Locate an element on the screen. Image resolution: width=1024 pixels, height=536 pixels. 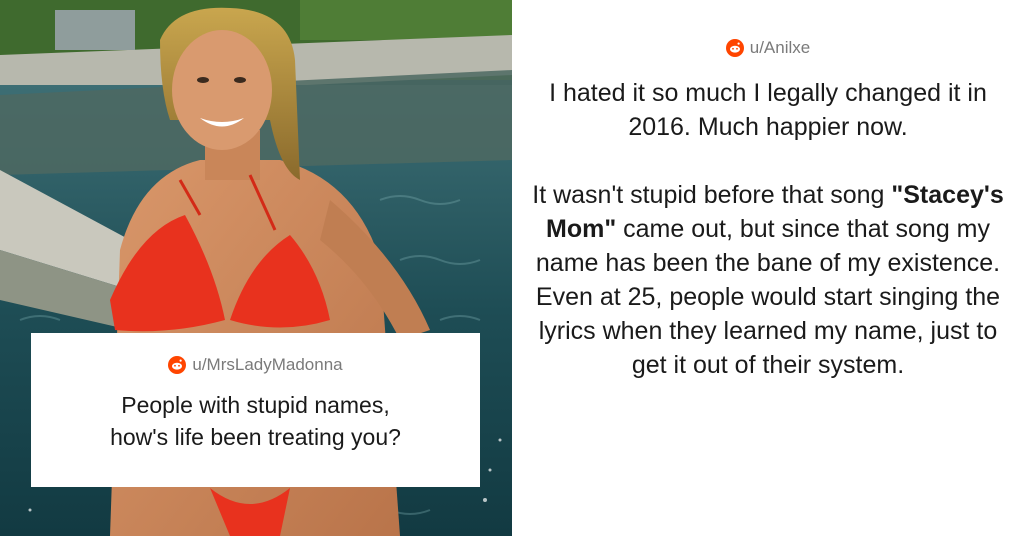
comment-user-row: u/Anilxe is located at coordinates (768, 48).